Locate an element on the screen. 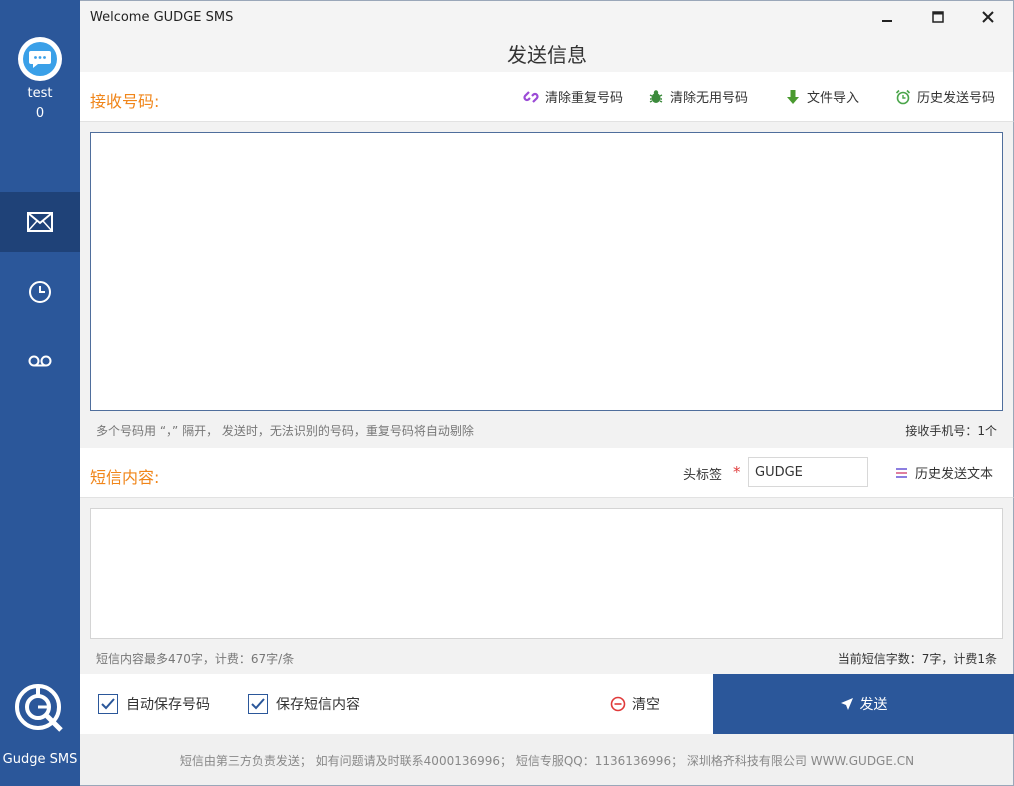 The height and width of the screenshot is (786, 1014). import-file-button: 文件导入 is located at coordinates (822, 96).